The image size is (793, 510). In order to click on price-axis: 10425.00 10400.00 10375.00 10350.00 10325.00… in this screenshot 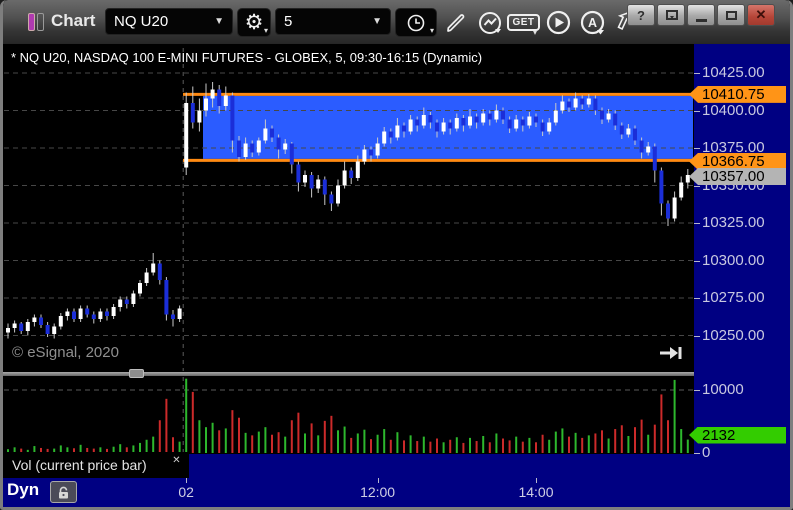, I will do `click(739, 275)`.